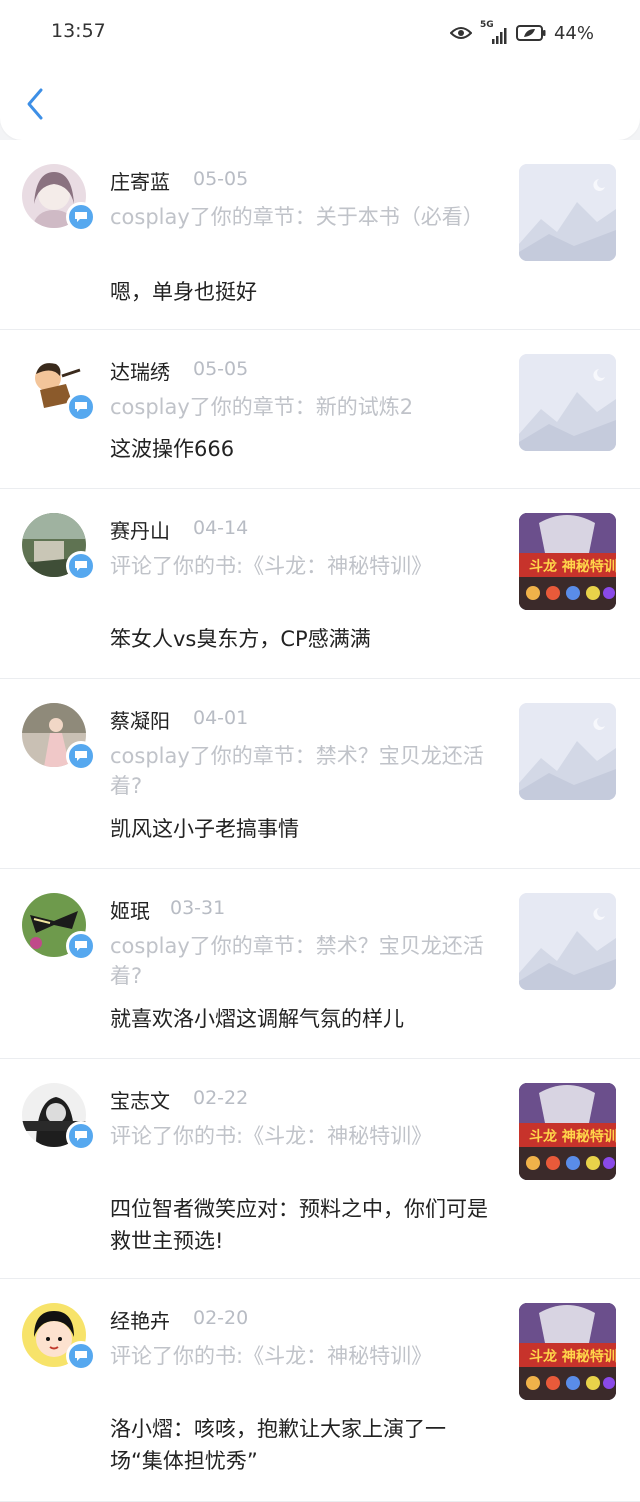 The height and width of the screenshot is (1502, 640). Describe the element at coordinates (320, 235) in the screenshot. I see `list-item: 庄寄蓝 05-05 cosplay了你的章节：关于本书（必看） 嗯，单身也挺好` at that location.